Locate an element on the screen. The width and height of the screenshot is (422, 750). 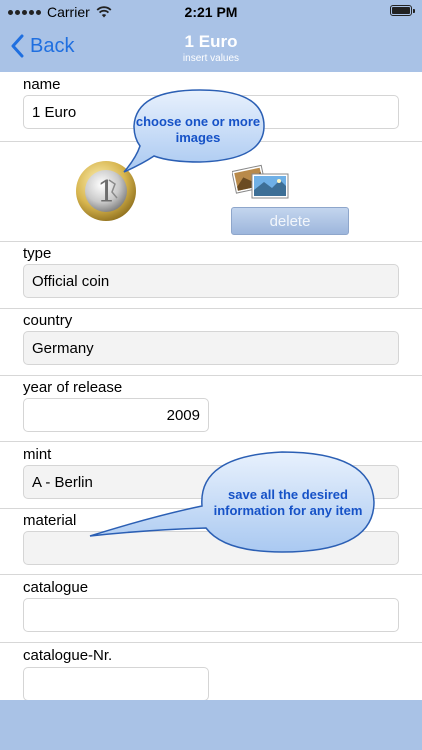
country-row: country Germany is located at coordinates (211, 342).